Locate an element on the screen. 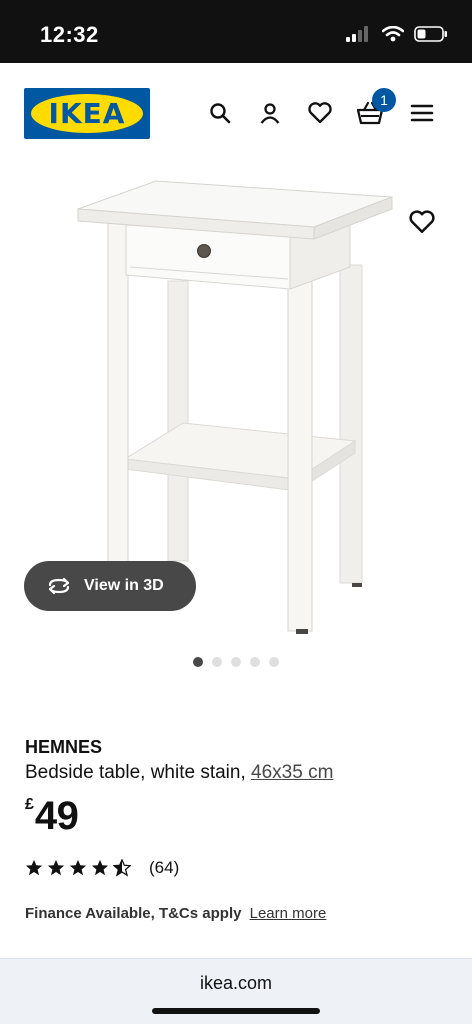 The height and width of the screenshot is (1024, 472). price-currency: £ is located at coordinates (29, 804).